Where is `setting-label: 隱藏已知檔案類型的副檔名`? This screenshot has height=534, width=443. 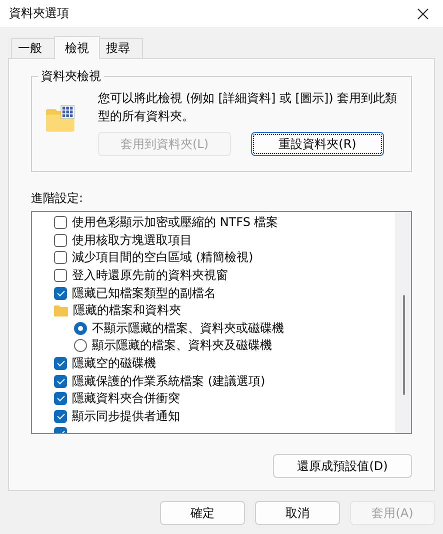
setting-label: 隱藏已知檔案類型的副檔名 is located at coordinates (144, 293).